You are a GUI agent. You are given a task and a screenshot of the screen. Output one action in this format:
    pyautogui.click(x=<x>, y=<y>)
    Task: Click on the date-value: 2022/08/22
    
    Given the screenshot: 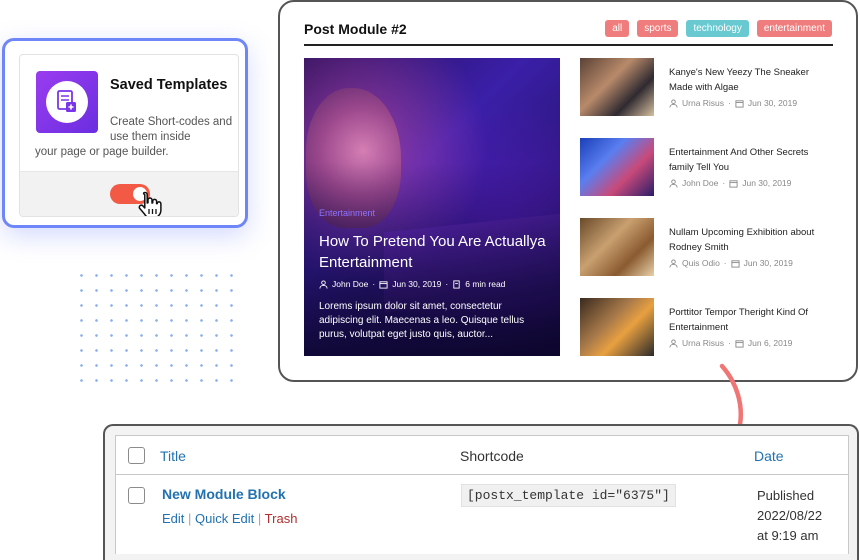 What is the action you would take?
    pyautogui.click(x=790, y=515)
    